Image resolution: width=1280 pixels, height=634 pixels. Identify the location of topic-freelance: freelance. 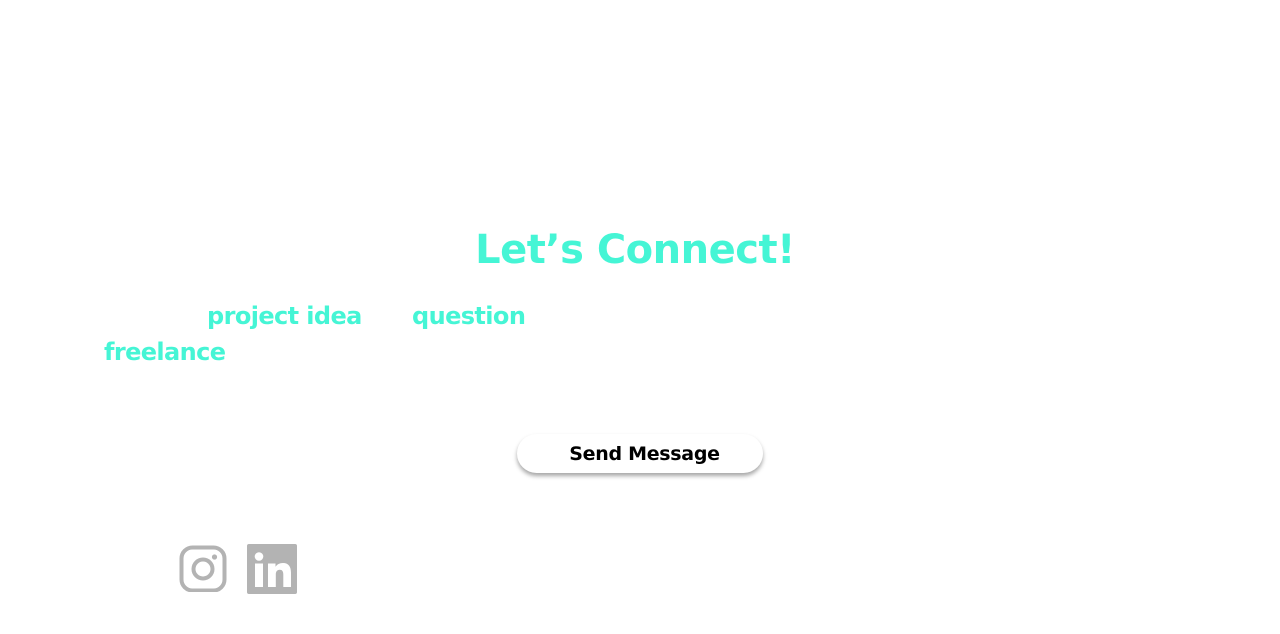
(165, 352).